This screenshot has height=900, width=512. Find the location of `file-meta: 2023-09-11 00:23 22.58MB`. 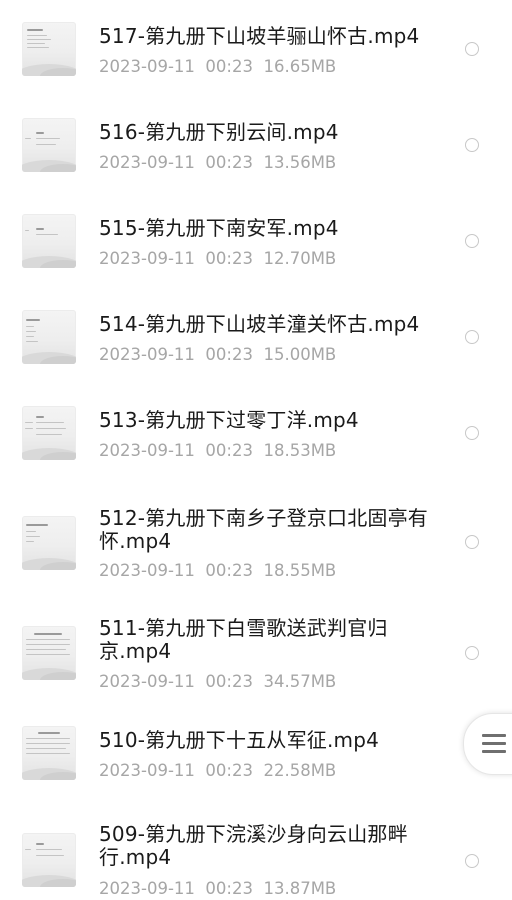

file-meta: 2023-09-11 00:23 22.58MB is located at coordinates (217, 771).